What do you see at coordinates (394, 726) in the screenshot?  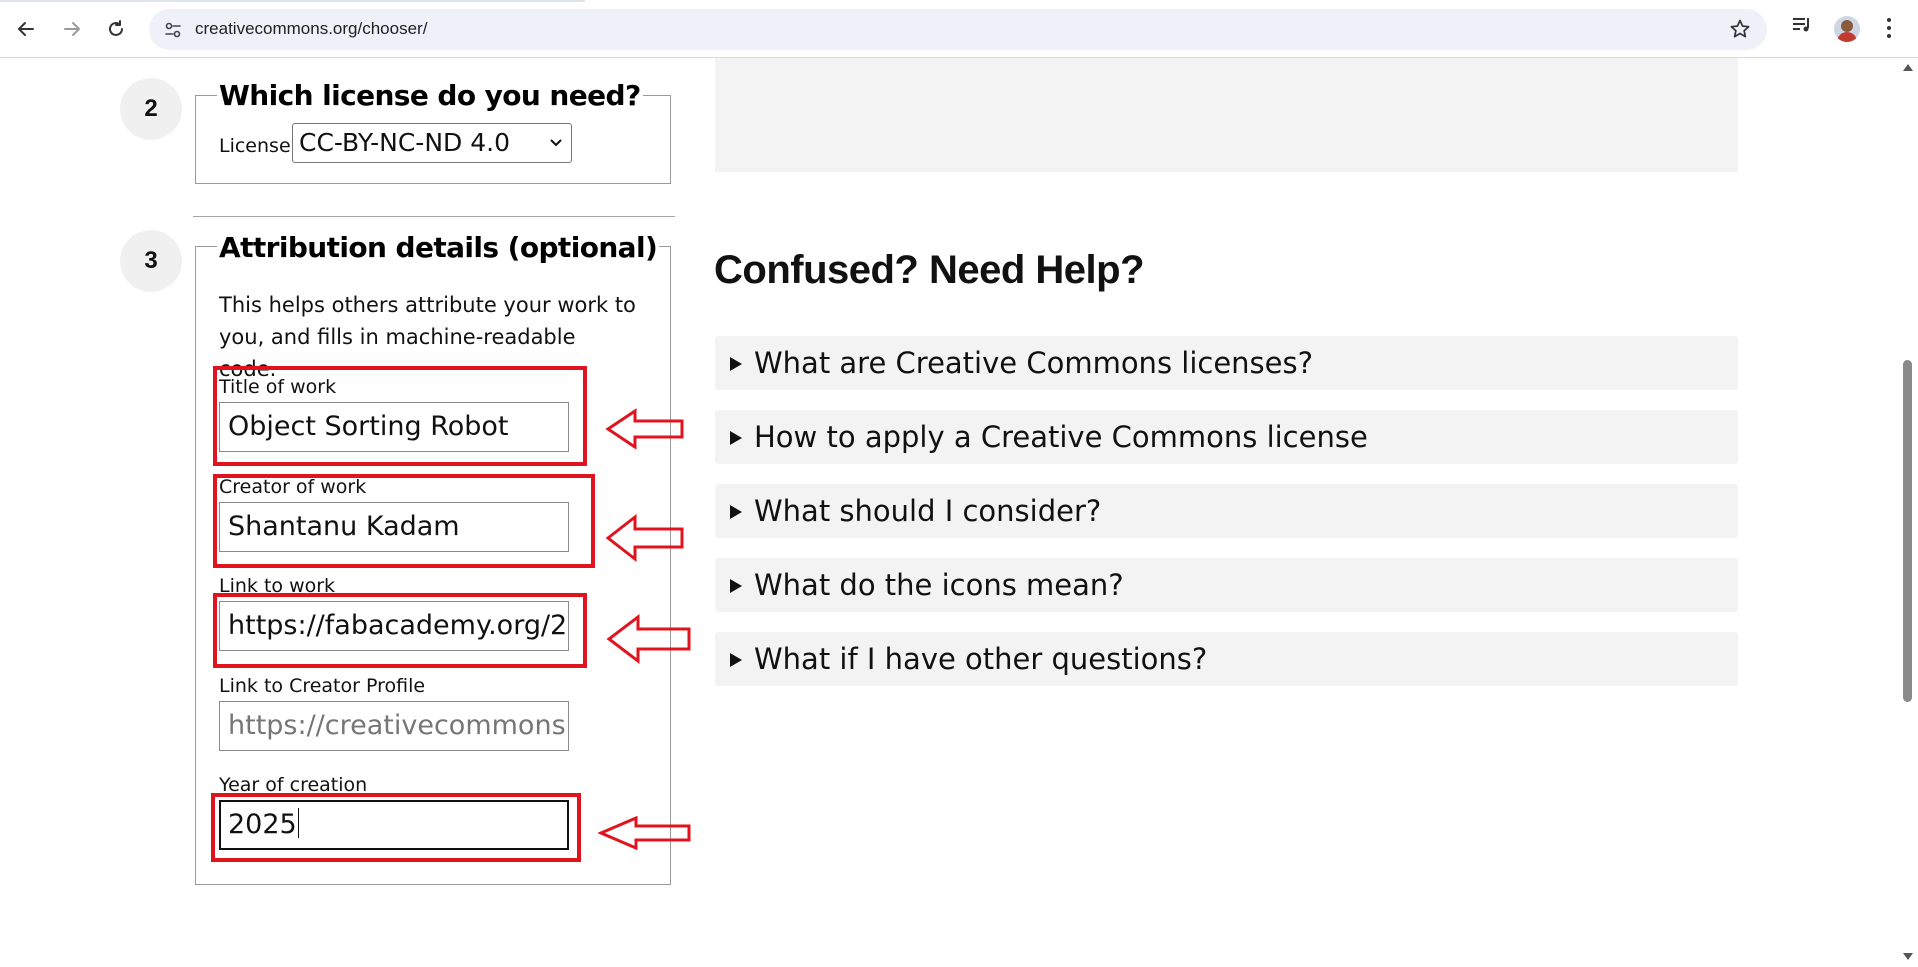 I see `profile-input: https://creativecommons.c` at bounding box center [394, 726].